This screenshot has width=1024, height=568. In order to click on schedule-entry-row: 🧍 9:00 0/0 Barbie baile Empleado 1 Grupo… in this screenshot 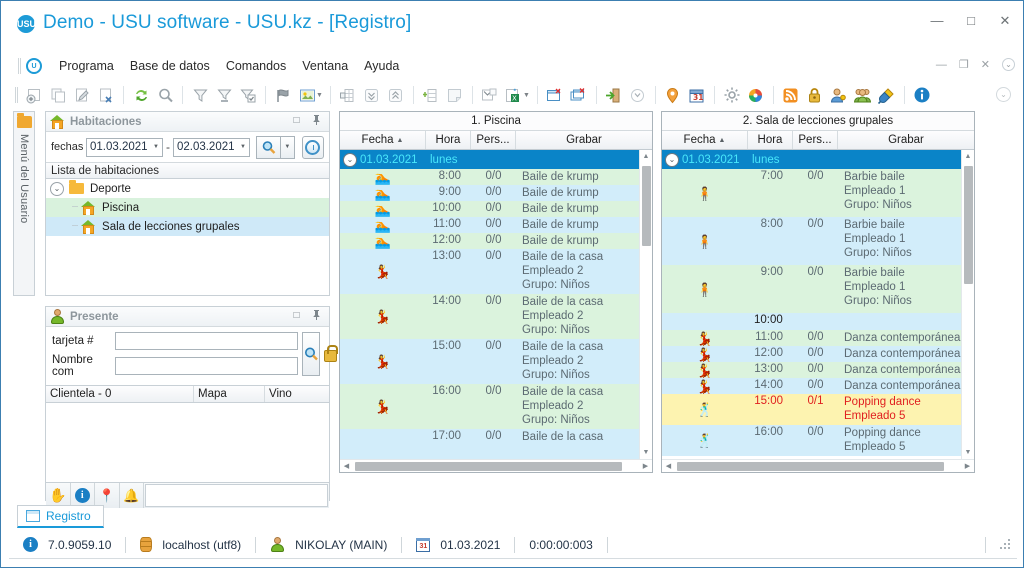, I will do `click(811, 289)`.